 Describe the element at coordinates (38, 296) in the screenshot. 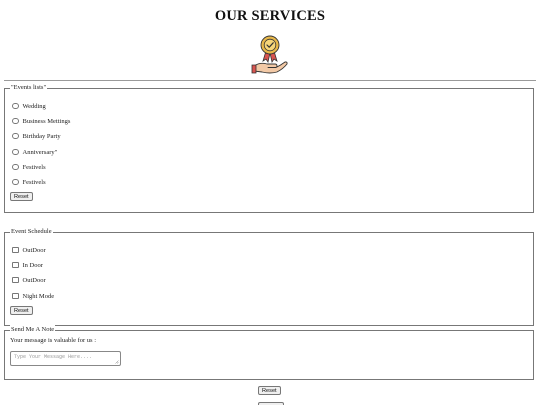

I see `schedule-option-label: Night Mode` at that location.